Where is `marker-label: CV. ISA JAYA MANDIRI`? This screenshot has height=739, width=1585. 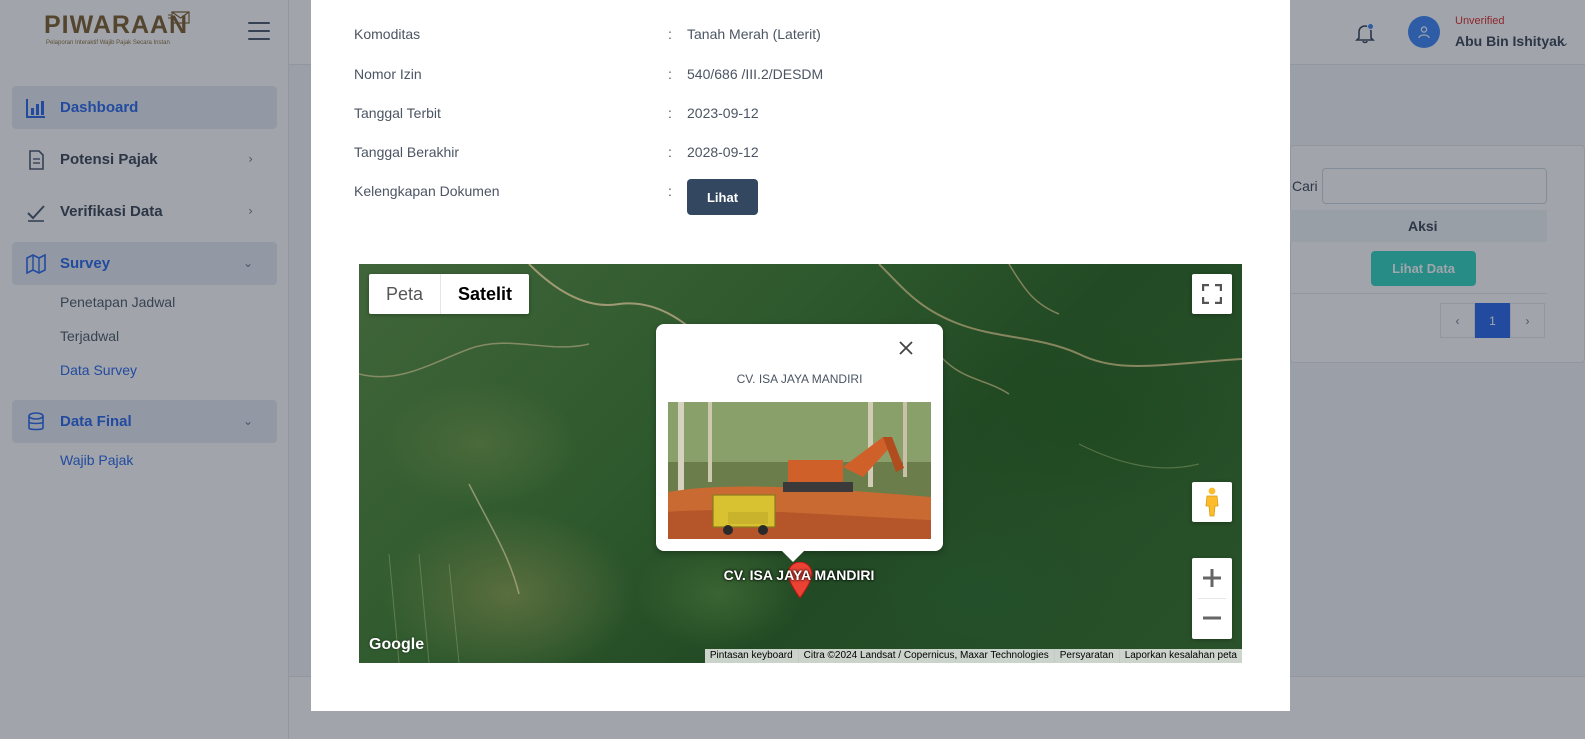 marker-label: CV. ISA JAYA MANDIRI is located at coordinates (799, 575).